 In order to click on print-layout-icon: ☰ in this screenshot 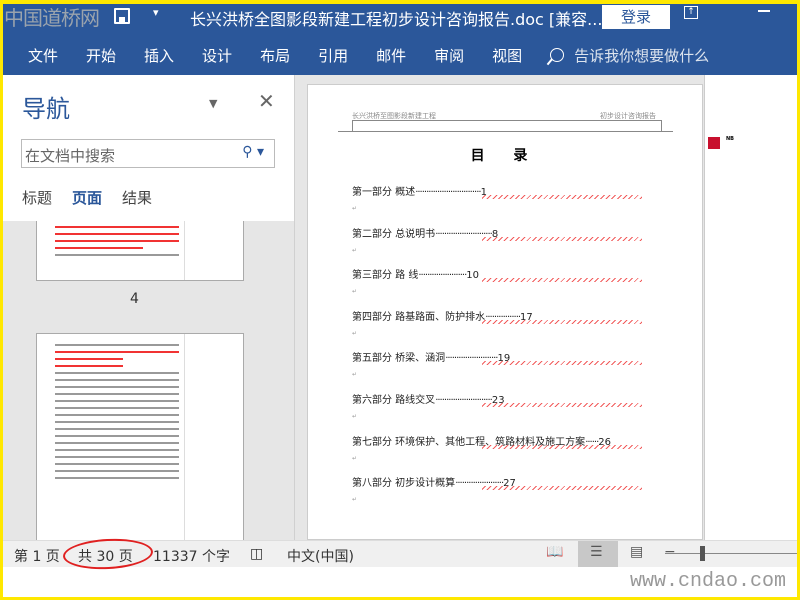, I will do `click(596, 552)`.